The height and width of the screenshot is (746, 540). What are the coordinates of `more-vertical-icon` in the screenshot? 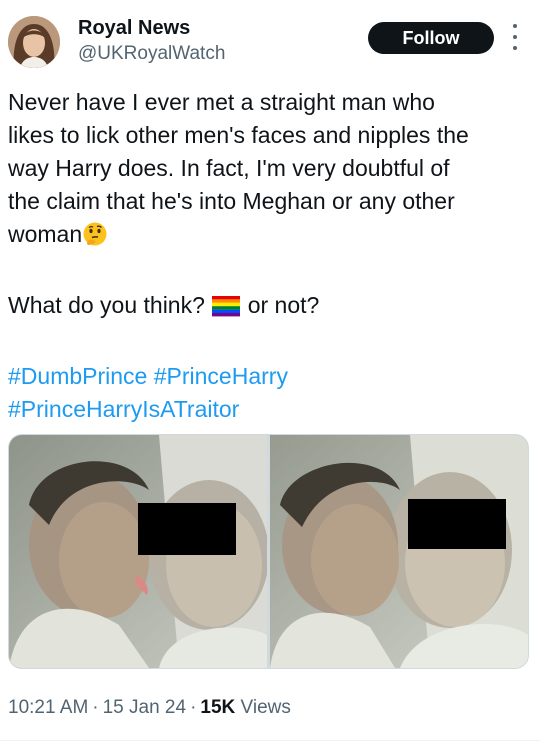 It's located at (515, 37).